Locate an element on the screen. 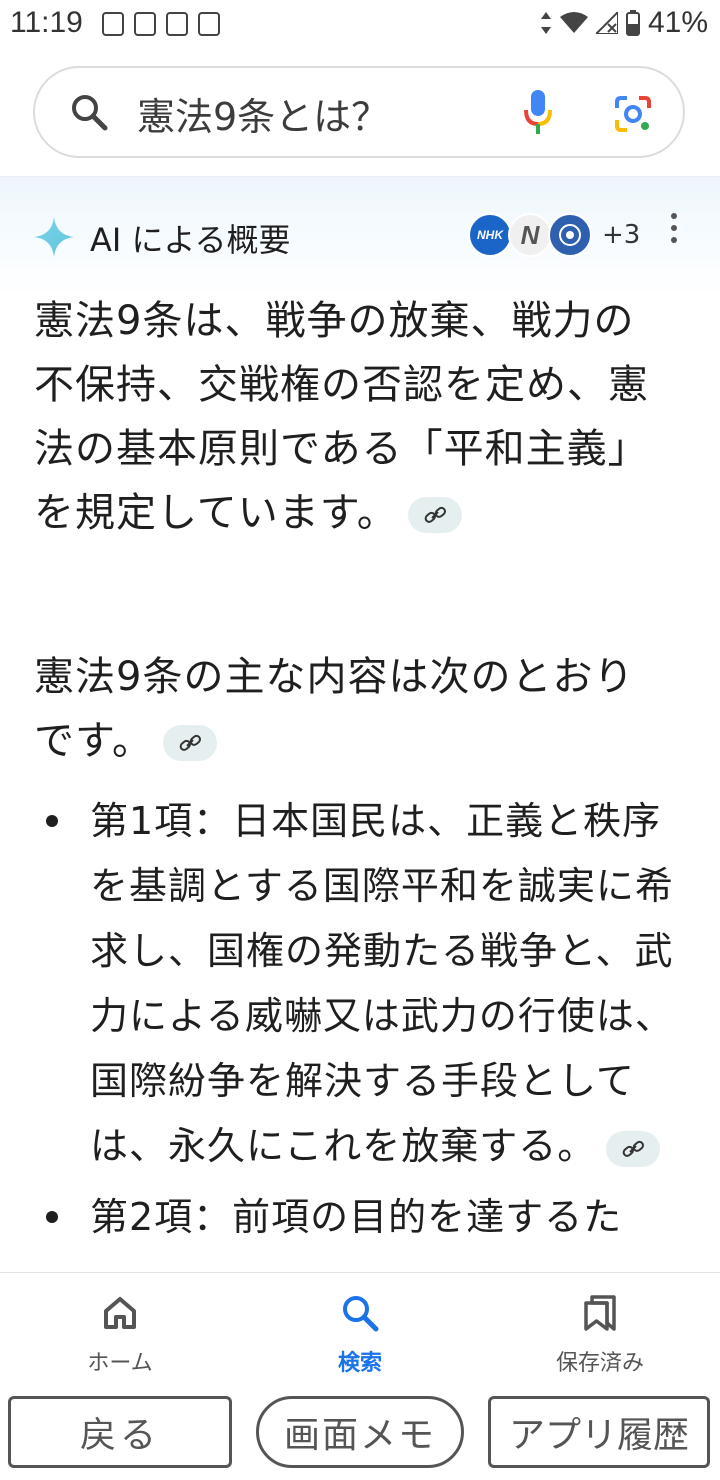 Image resolution: width=720 pixels, height=1480 pixels. status-bar: 11:19 41% is located at coordinates (360, 26).